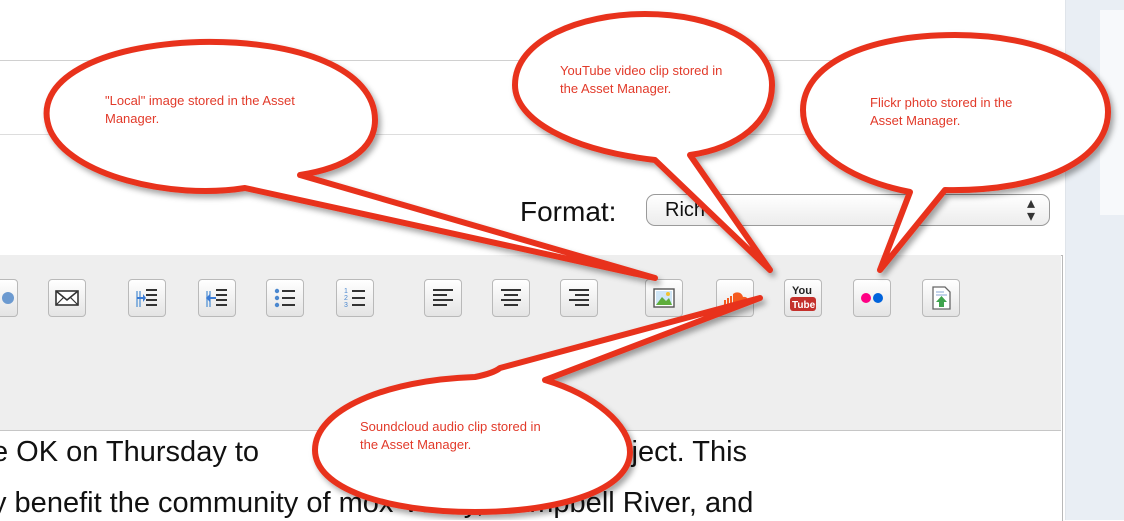 The height and width of the screenshot is (521, 1124). I want to click on svg-text: 3, so click(346, 305).